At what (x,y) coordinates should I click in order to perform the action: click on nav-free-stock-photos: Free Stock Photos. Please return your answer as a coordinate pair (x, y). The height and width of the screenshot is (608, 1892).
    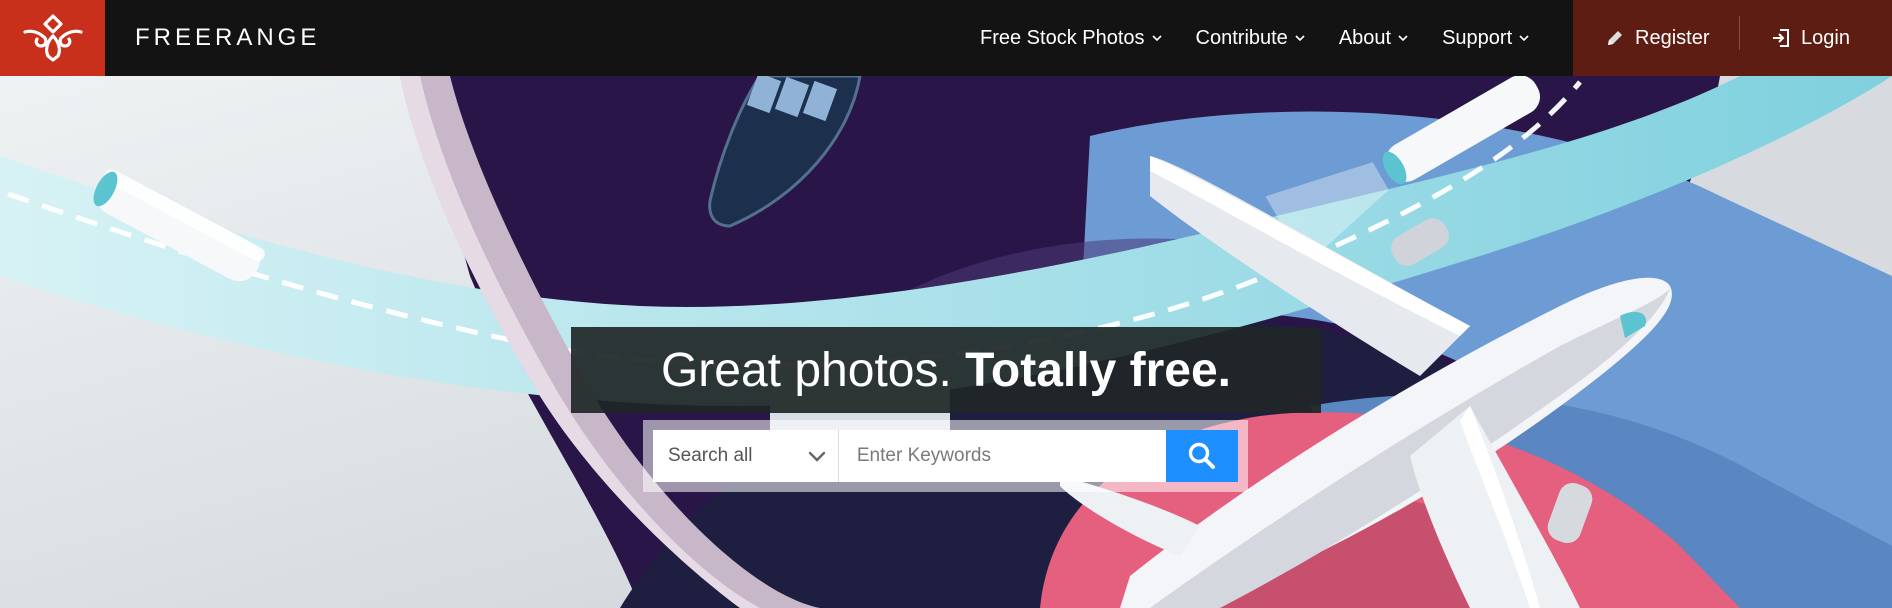
    Looking at the image, I should click on (1071, 38).